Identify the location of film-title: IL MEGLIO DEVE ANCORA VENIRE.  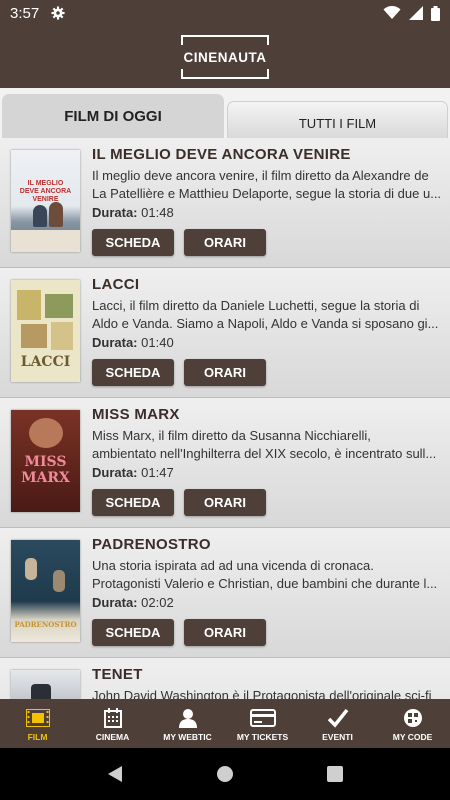
(268, 155).